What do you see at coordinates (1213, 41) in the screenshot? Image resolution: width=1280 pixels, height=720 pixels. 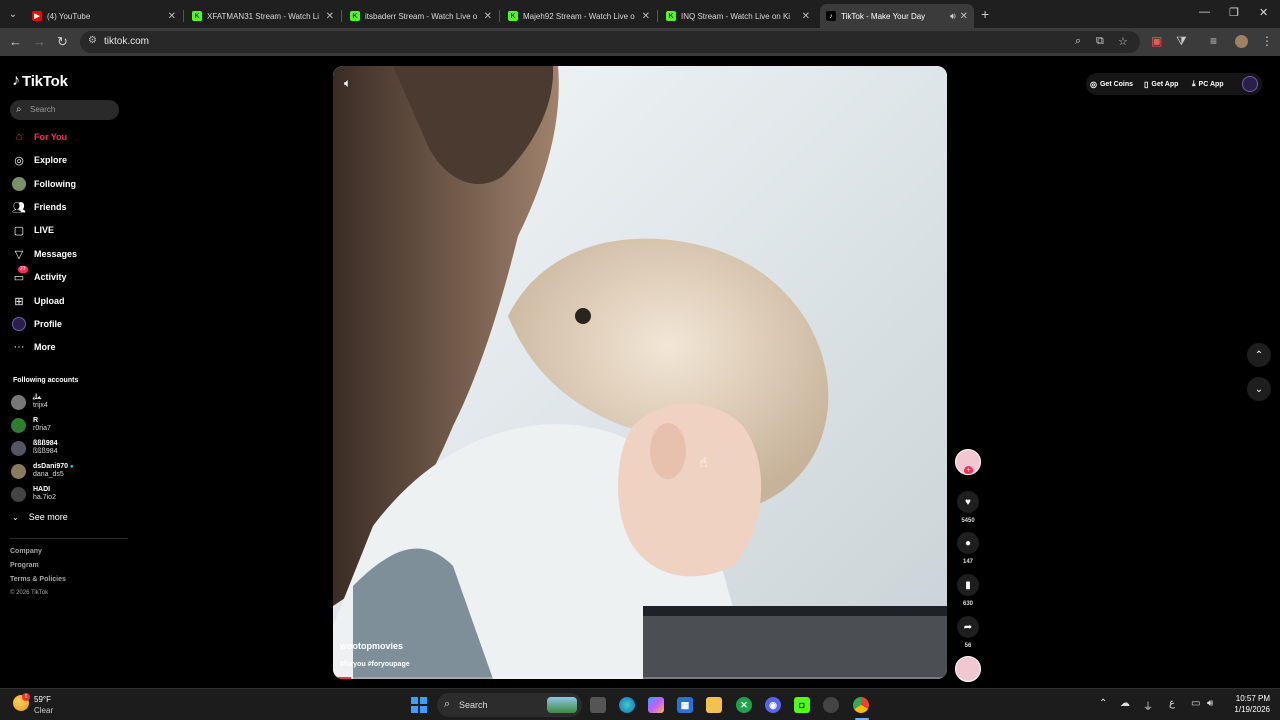 I see `reading-list-icon: ≡` at bounding box center [1213, 41].